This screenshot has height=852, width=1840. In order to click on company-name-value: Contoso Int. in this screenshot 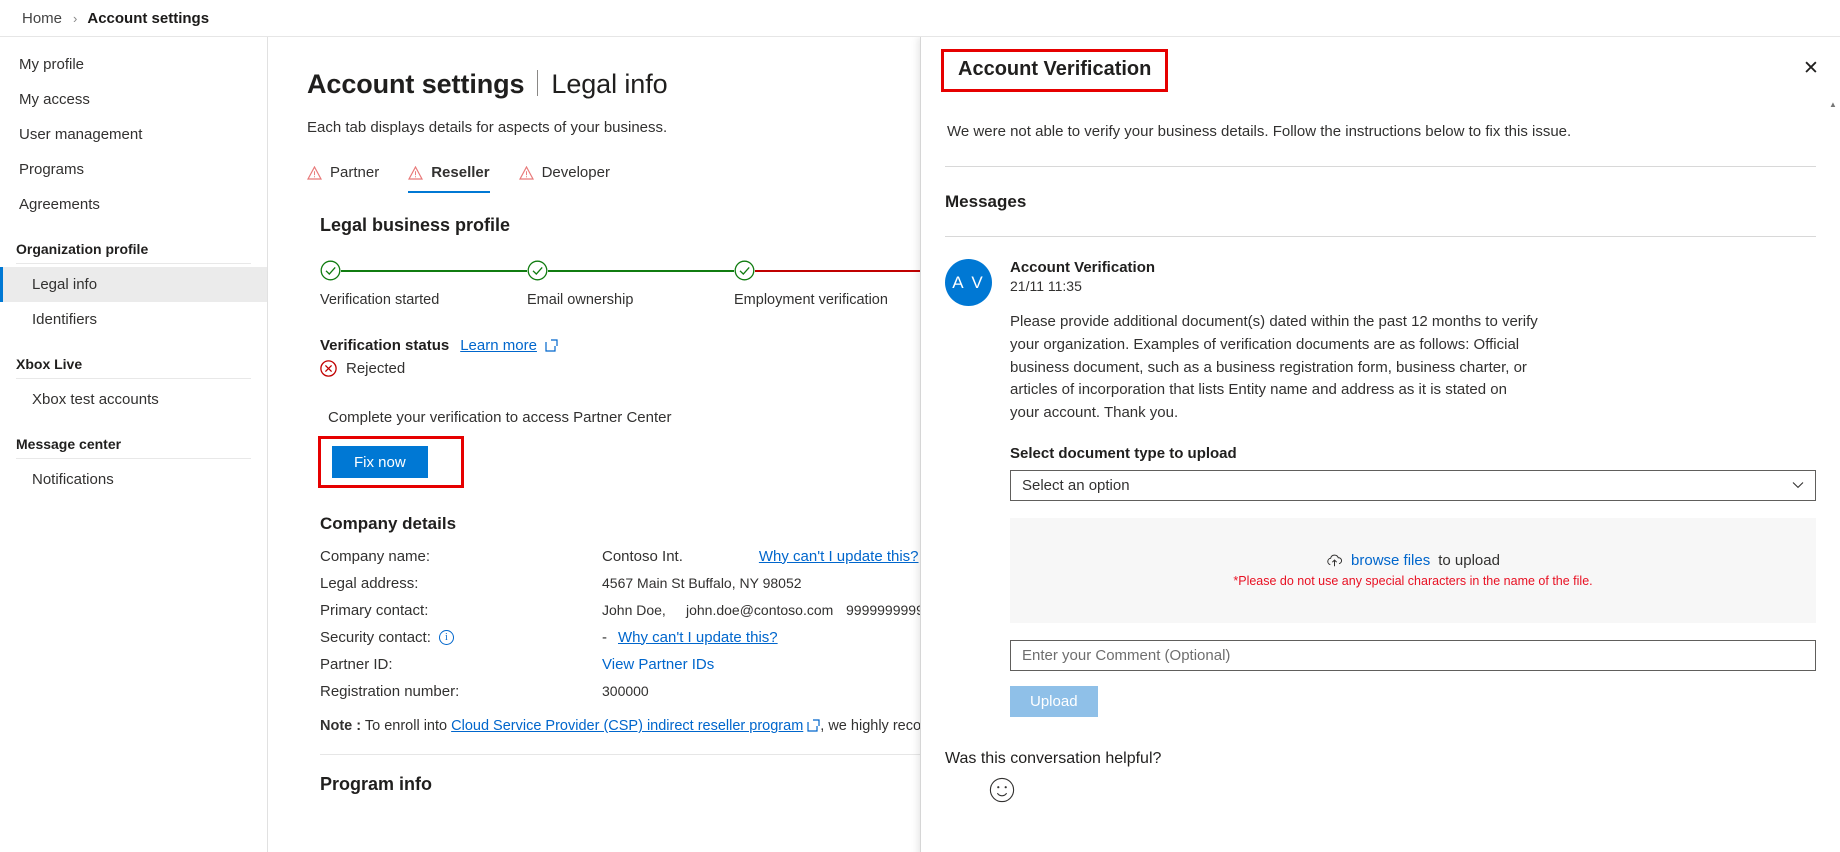, I will do `click(642, 556)`.